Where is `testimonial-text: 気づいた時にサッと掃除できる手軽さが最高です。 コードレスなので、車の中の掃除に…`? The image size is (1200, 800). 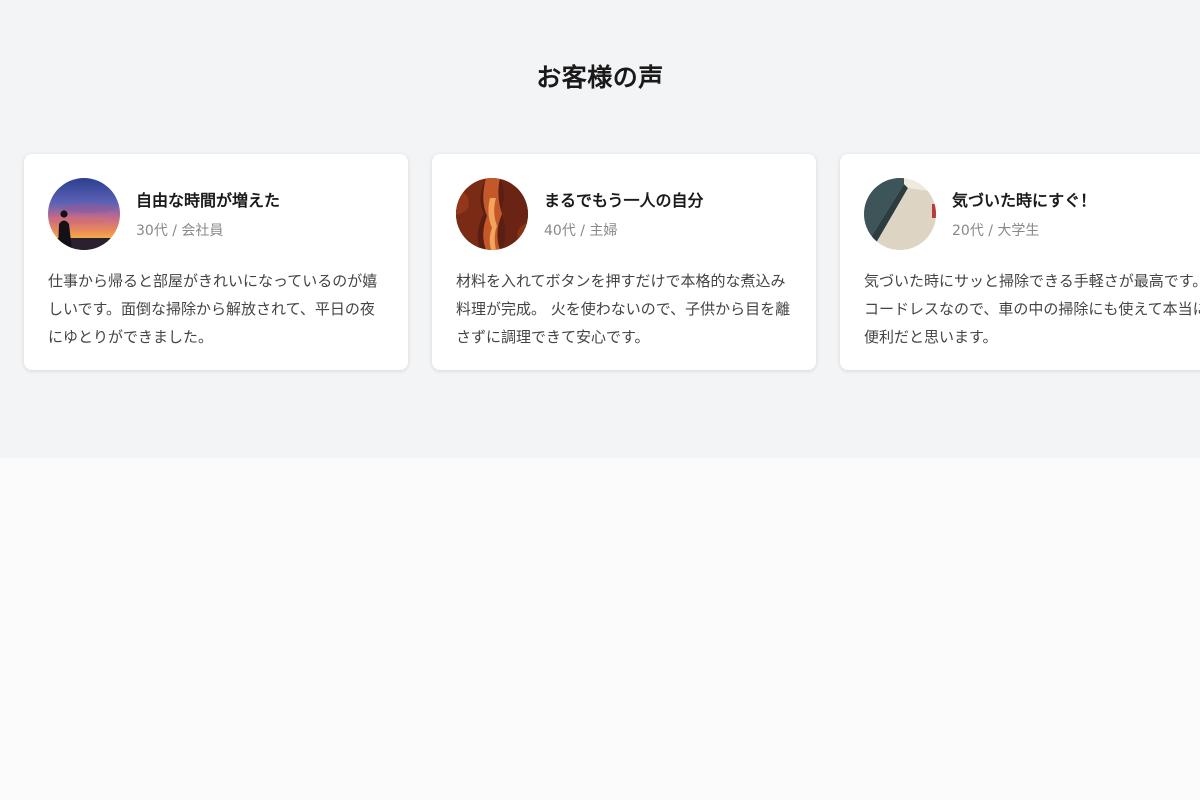
testimonial-text: 気づいた時にサッと掃除できる手軽さが最高です。 コードレスなので、車の中の掃除に… is located at coordinates (1032, 309).